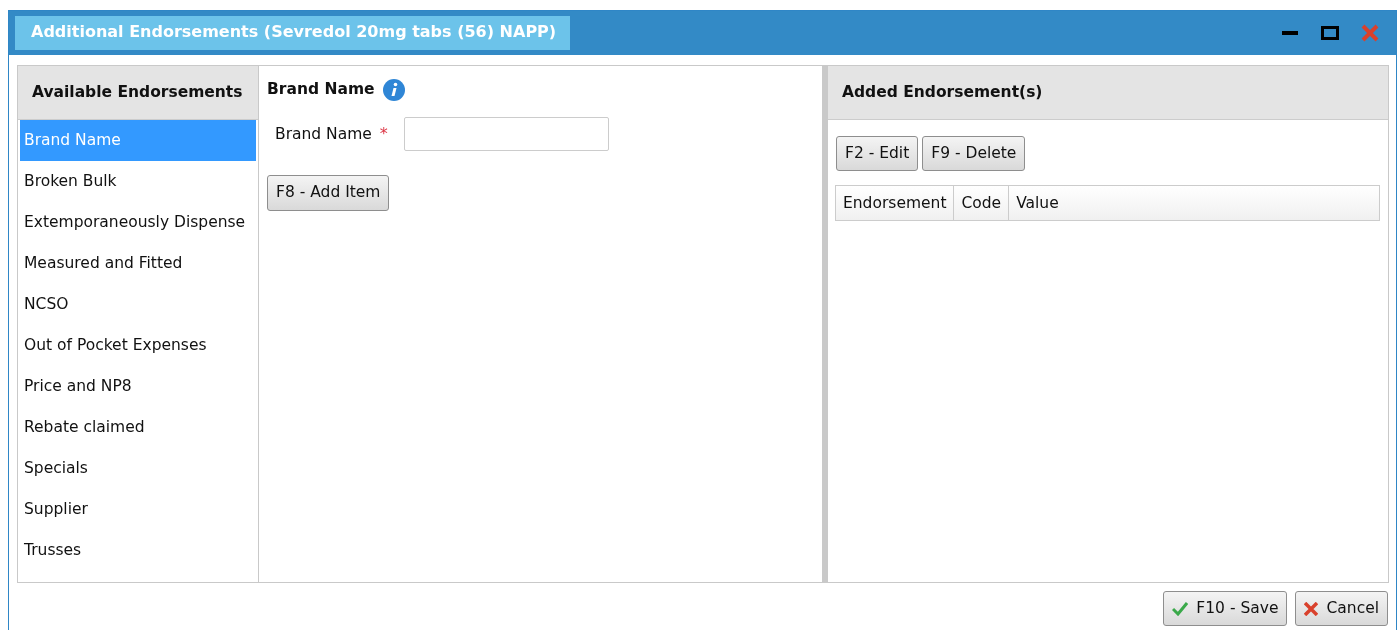  I want to click on list-item: NCSO, so click(138, 304).